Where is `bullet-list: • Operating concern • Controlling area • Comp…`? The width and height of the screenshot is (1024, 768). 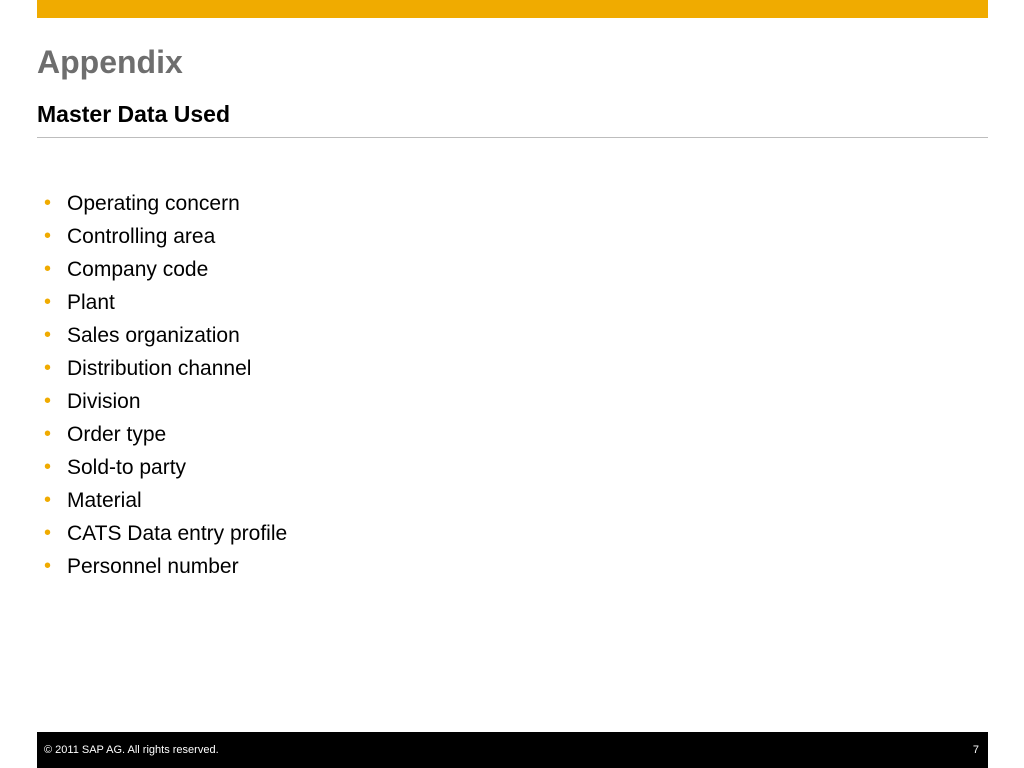
bullet-list: • Operating concern • Controlling area • Comp… is located at coordinates (165, 385).